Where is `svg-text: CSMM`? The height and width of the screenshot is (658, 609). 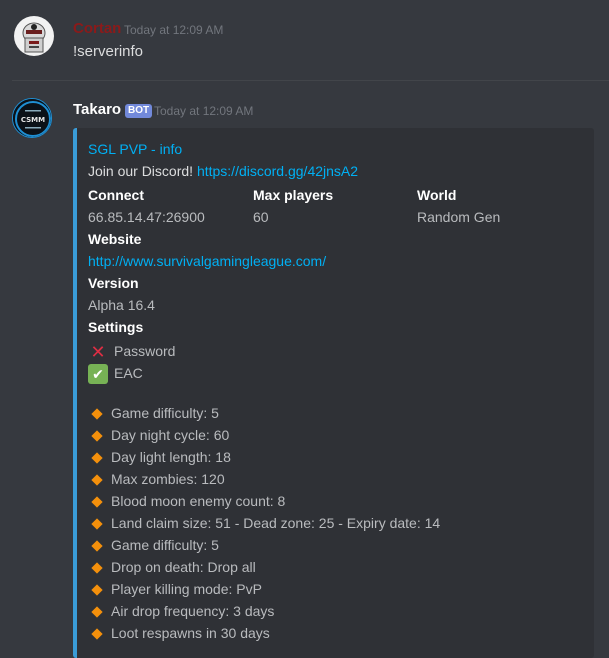
svg-text: CSMM is located at coordinates (33, 120).